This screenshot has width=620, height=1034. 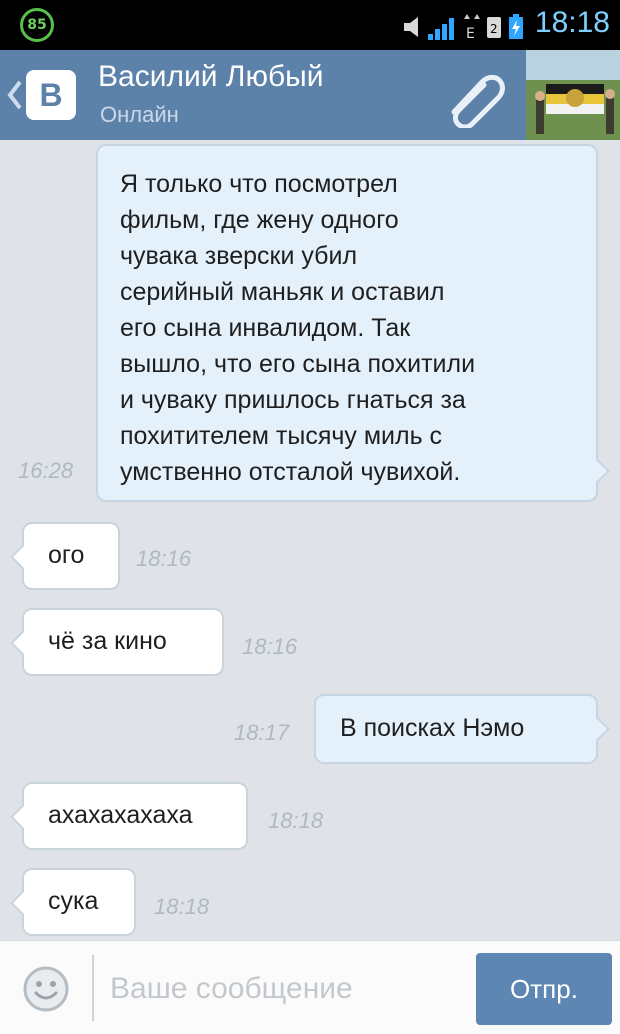 What do you see at coordinates (463, 25) in the screenshot?
I see `status-icons: E 2` at bounding box center [463, 25].